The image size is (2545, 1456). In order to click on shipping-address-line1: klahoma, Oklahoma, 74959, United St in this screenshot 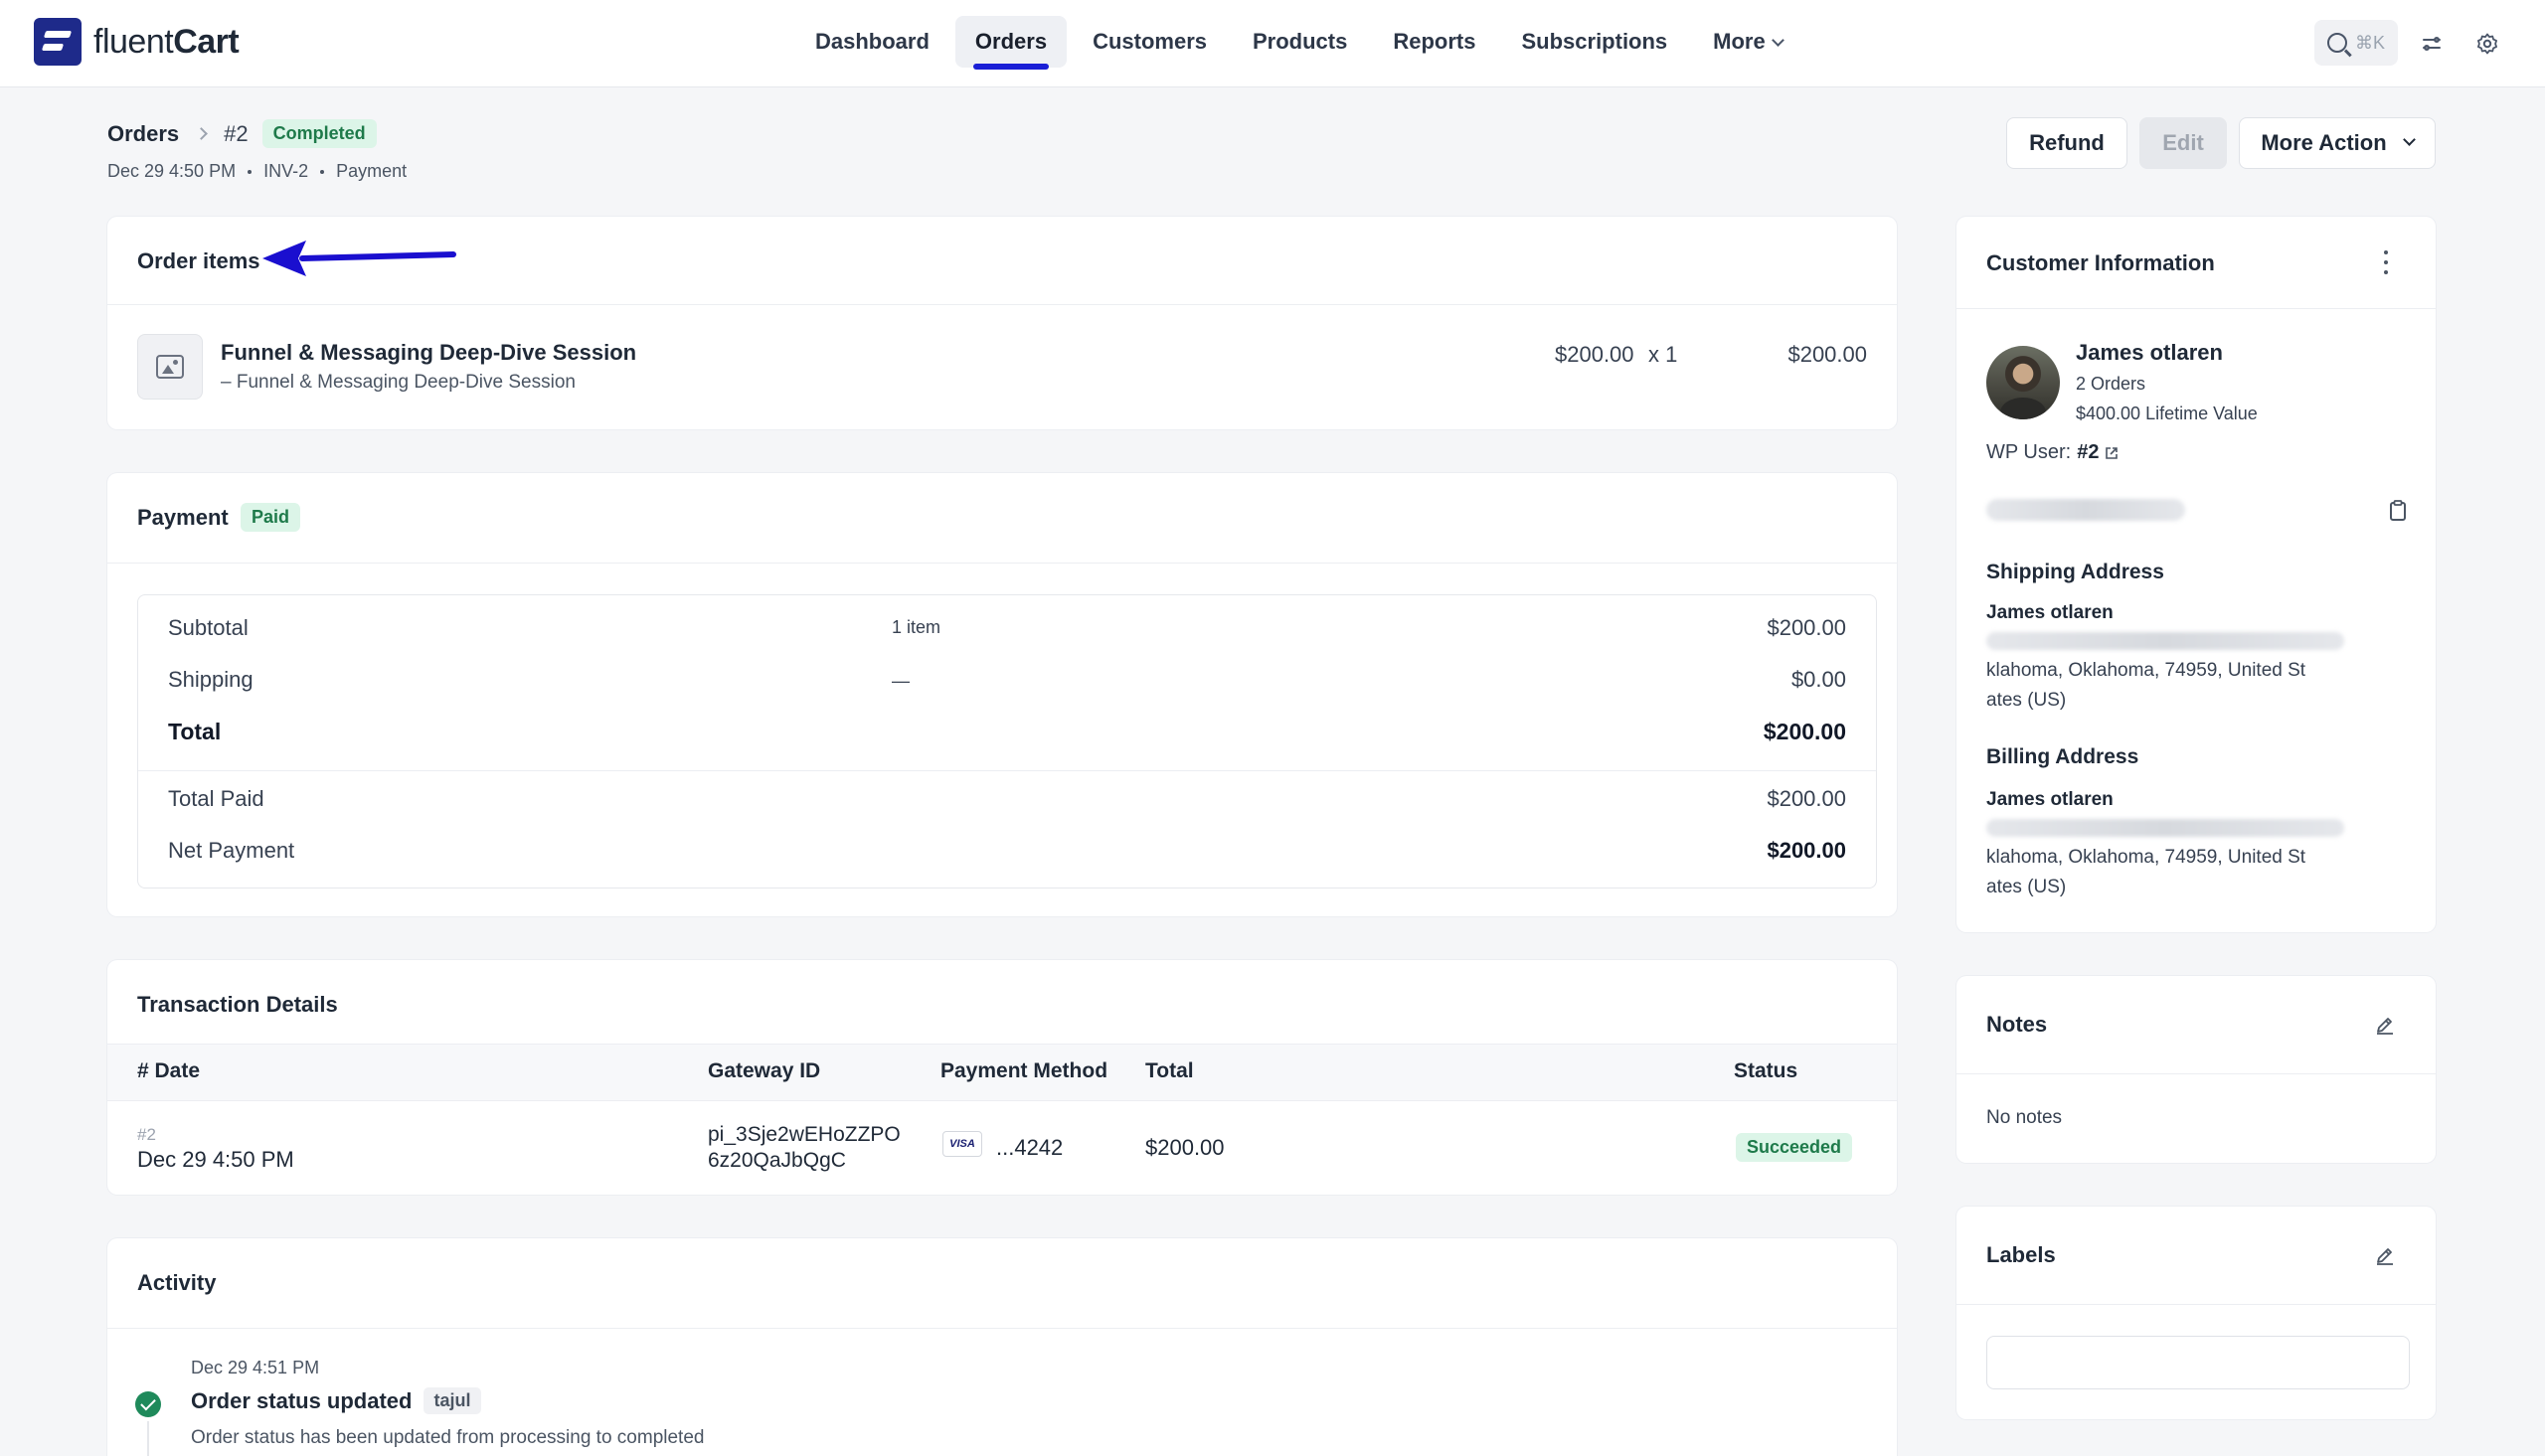, I will do `click(2146, 670)`.